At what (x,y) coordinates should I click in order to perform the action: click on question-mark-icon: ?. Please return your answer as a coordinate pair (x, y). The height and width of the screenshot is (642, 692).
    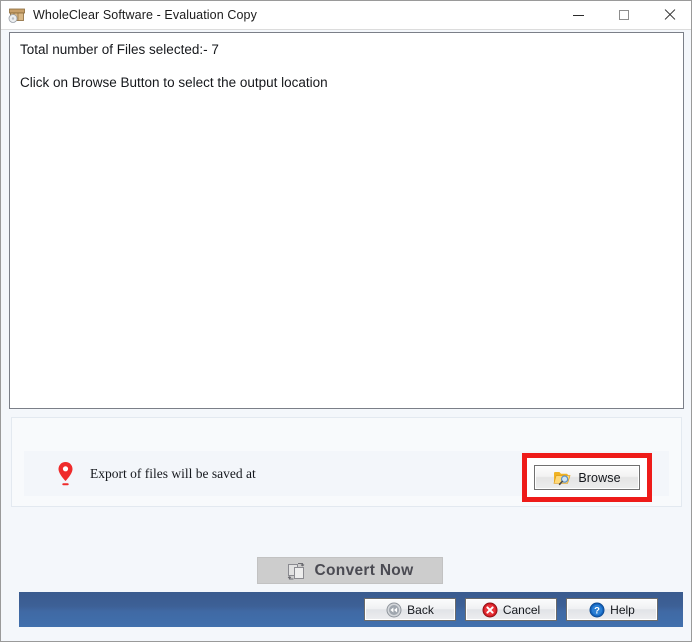
    Looking at the image, I should click on (597, 610).